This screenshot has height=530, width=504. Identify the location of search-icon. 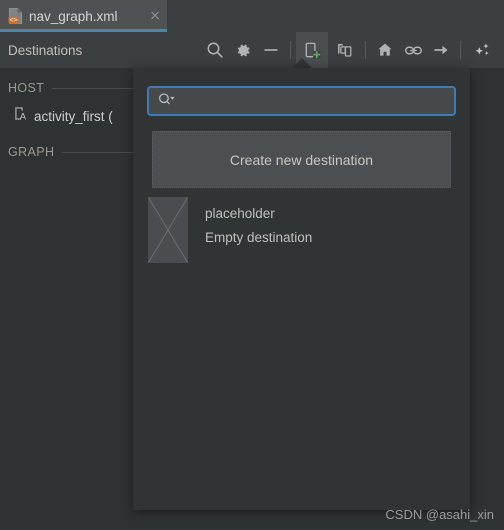
(215, 50).